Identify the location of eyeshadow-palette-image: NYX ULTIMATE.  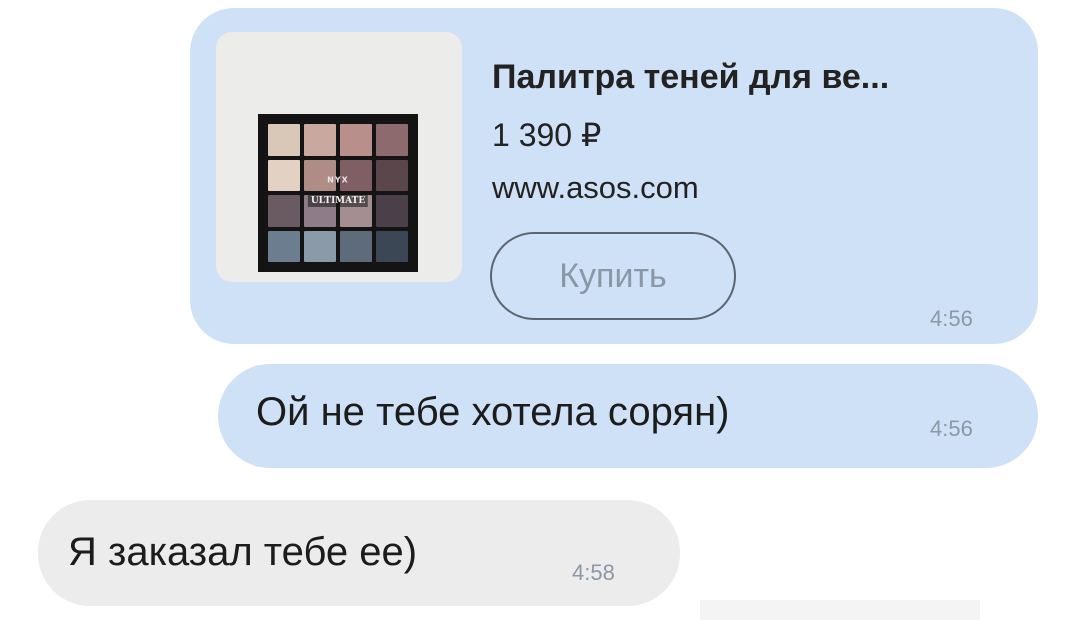
(338, 193).